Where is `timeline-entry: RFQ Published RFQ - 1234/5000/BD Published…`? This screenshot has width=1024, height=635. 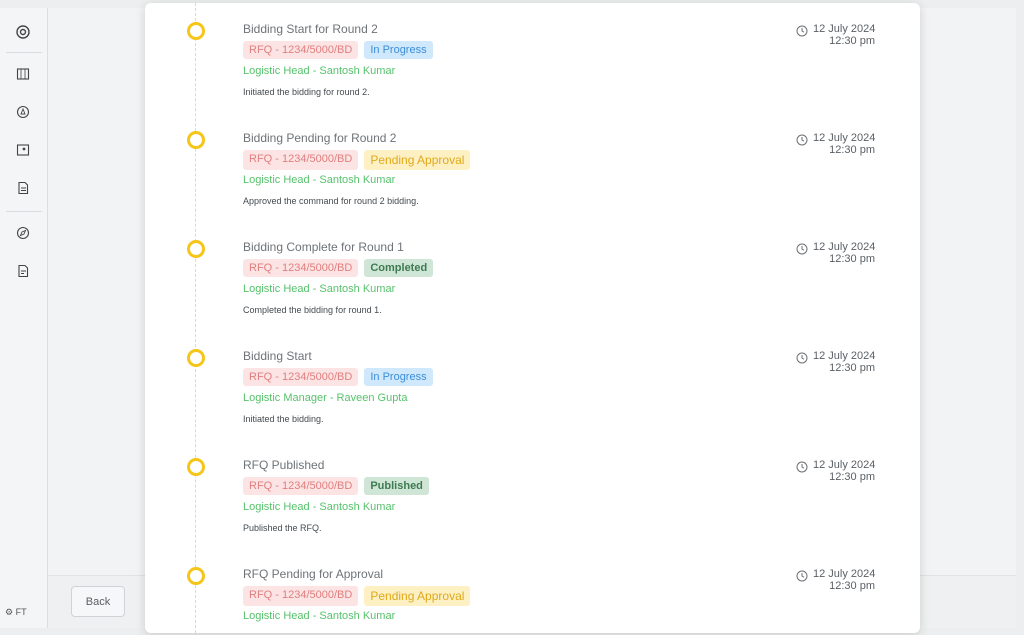 timeline-entry: RFQ Published RFQ - 1234/5000/BD Published… is located at coordinates (532, 498).